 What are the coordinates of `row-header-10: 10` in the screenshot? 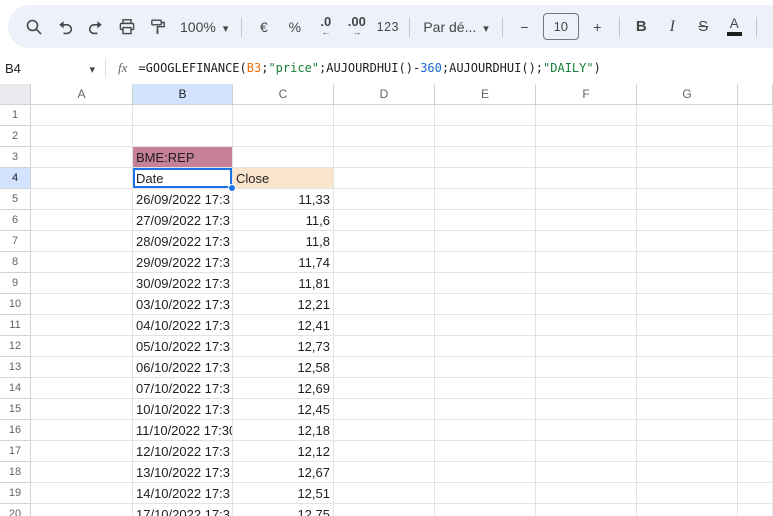 It's located at (15, 304).